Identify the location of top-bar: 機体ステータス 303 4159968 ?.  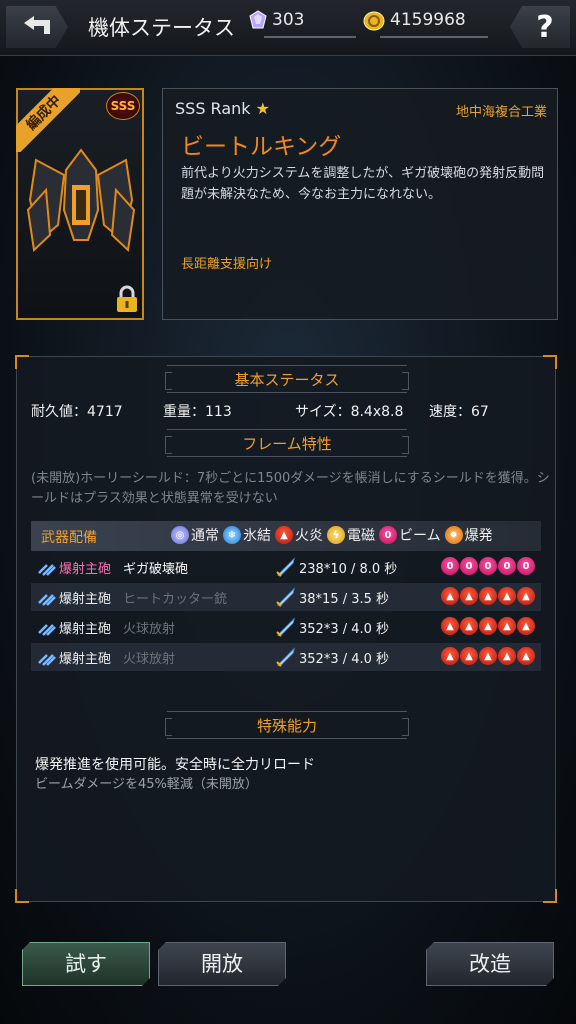
(288, 28).